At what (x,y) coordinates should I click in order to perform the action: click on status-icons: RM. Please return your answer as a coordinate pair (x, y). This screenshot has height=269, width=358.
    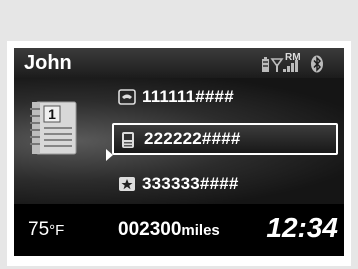
    Looking at the image, I should click on (299, 63).